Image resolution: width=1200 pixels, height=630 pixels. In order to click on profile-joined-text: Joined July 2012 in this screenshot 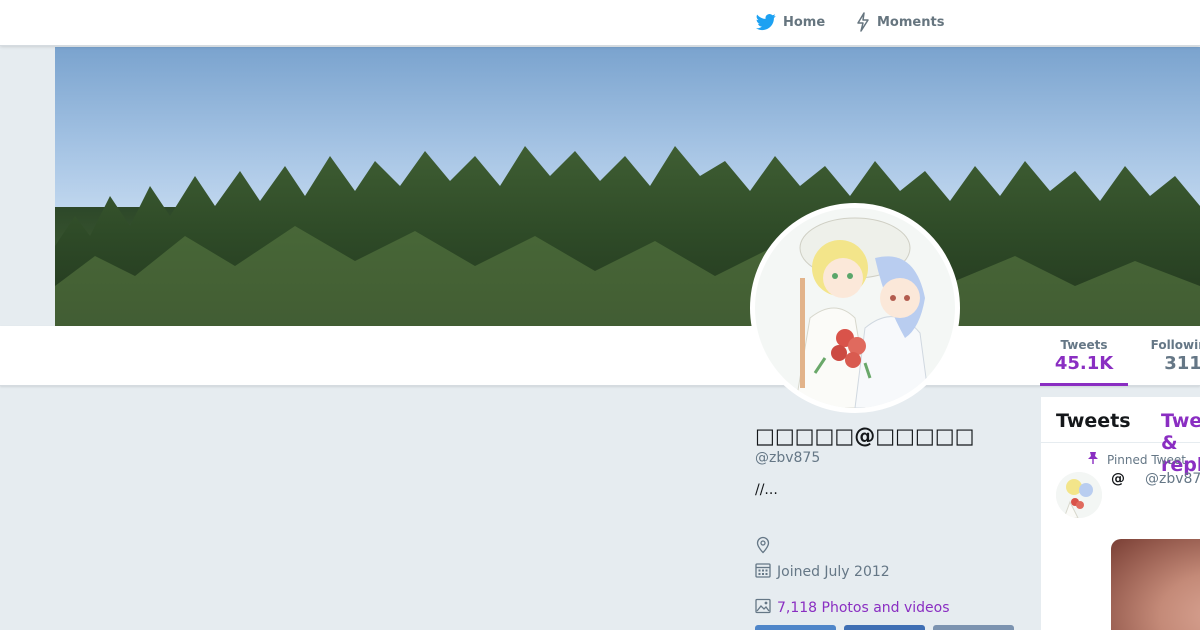, I will do `click(833, 572)`.